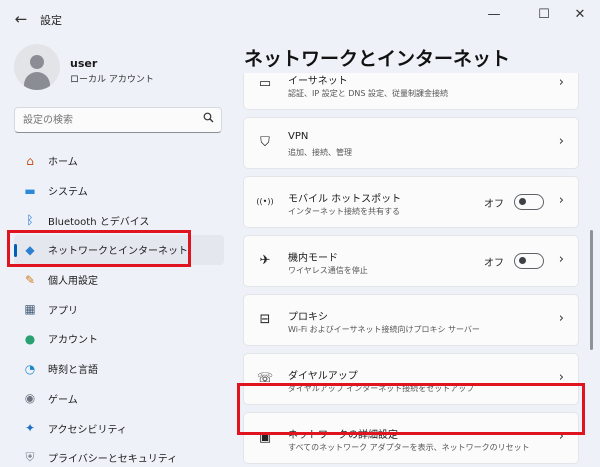 Image resolution: width=600 pixels, height=467 pixels. Describe the element at coordinates (265, 142) in the screenshot. I see `vpn-shield-icon: ⛉` at that location.